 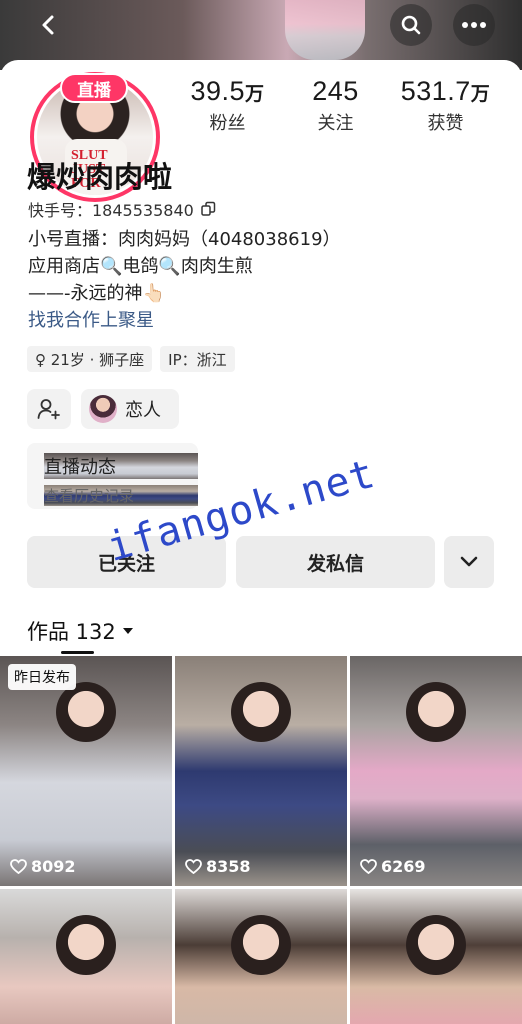 I want to click on profile-tags: ♀ 21岁 · 狮子座 IP：浙江, so click(x=131, y=359).